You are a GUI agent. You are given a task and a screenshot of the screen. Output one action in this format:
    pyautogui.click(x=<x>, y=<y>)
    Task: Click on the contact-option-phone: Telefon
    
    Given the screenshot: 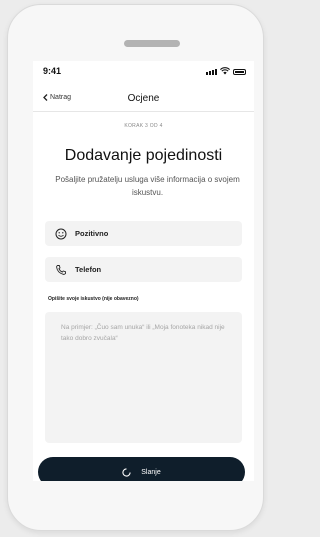 What is the action you would take?
    pyautogui.click(x=143, y=269)
    